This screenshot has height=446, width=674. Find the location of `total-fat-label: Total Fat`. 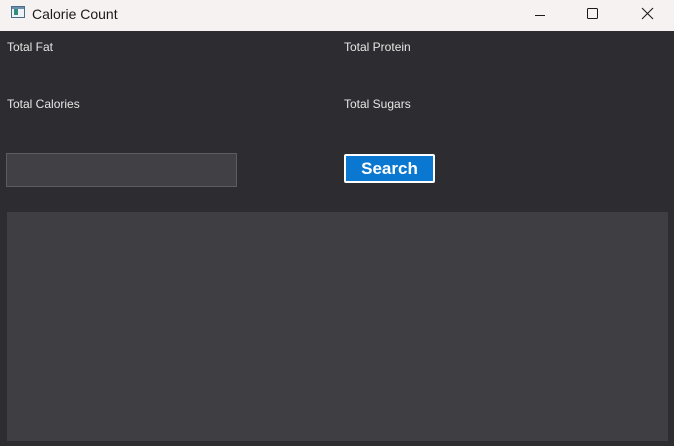

total-fat-label: Total Fat is located at coordinates (30, 47).